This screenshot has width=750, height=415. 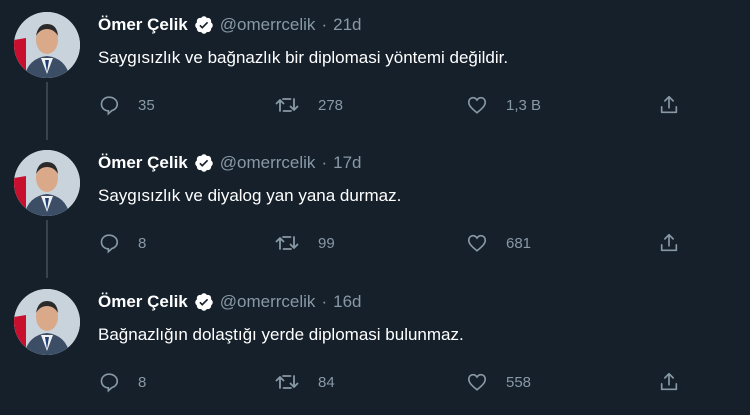 I want to click on tweet-text: Saygısızlık ve diyalog yan yana durmaz., so click(x=250, y=195).